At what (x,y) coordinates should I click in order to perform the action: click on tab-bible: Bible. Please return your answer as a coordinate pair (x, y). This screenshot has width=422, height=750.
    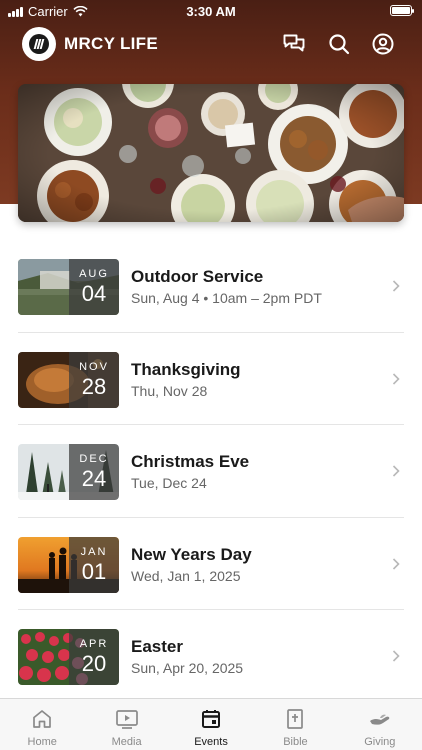
    Looking at the image, I should click on (295, 724).